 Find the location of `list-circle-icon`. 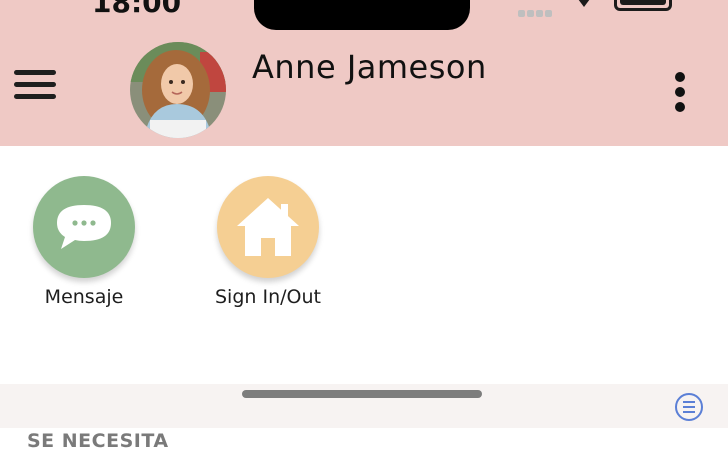

list-circle-icon is located at coordinates (689, 407).